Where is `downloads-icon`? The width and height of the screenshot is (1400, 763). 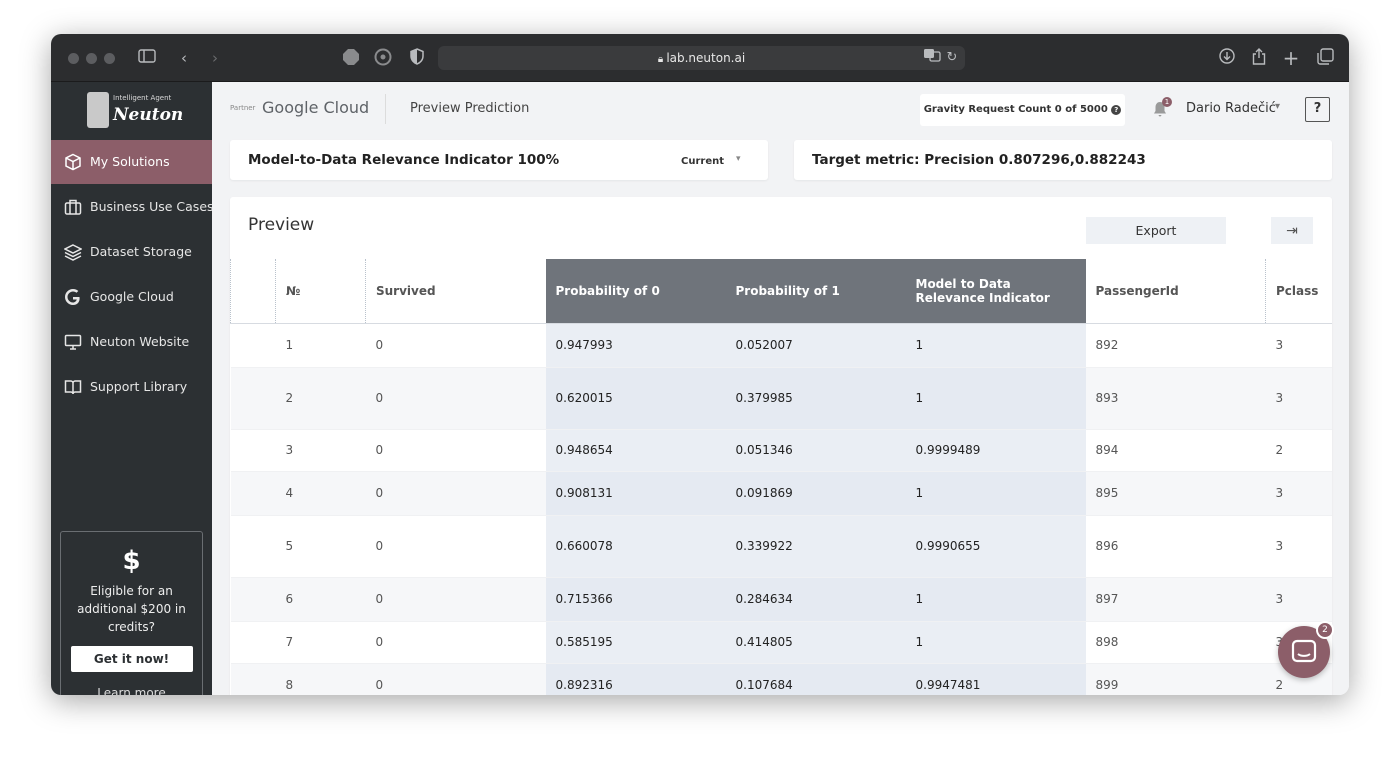
downloads-icon is located at coordinates (1227, 58).